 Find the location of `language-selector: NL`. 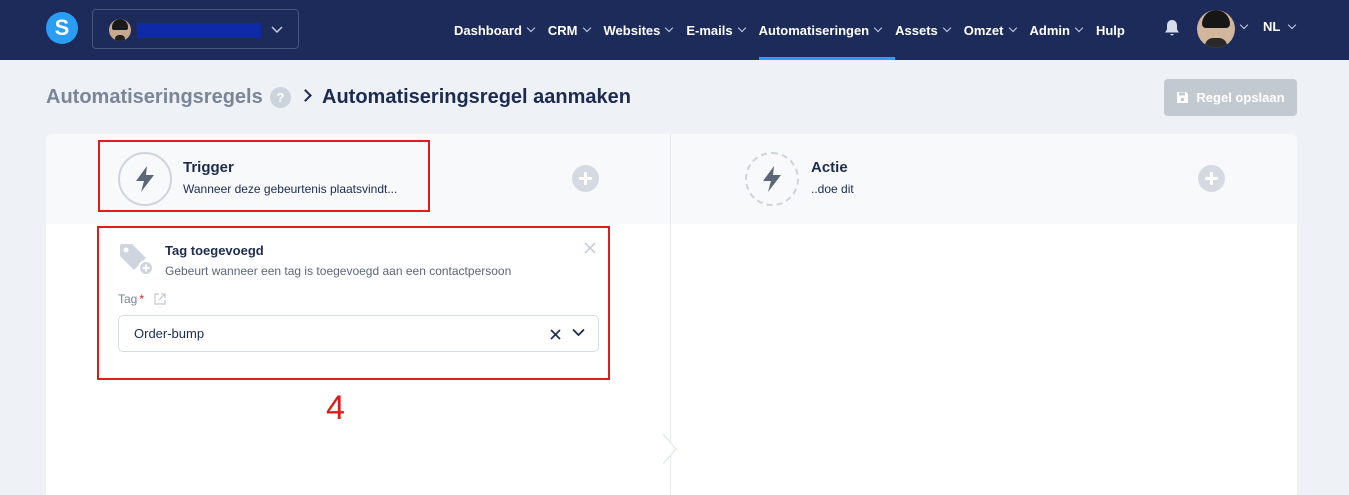

language-selector: NL is located at coordinates (1271, 26).